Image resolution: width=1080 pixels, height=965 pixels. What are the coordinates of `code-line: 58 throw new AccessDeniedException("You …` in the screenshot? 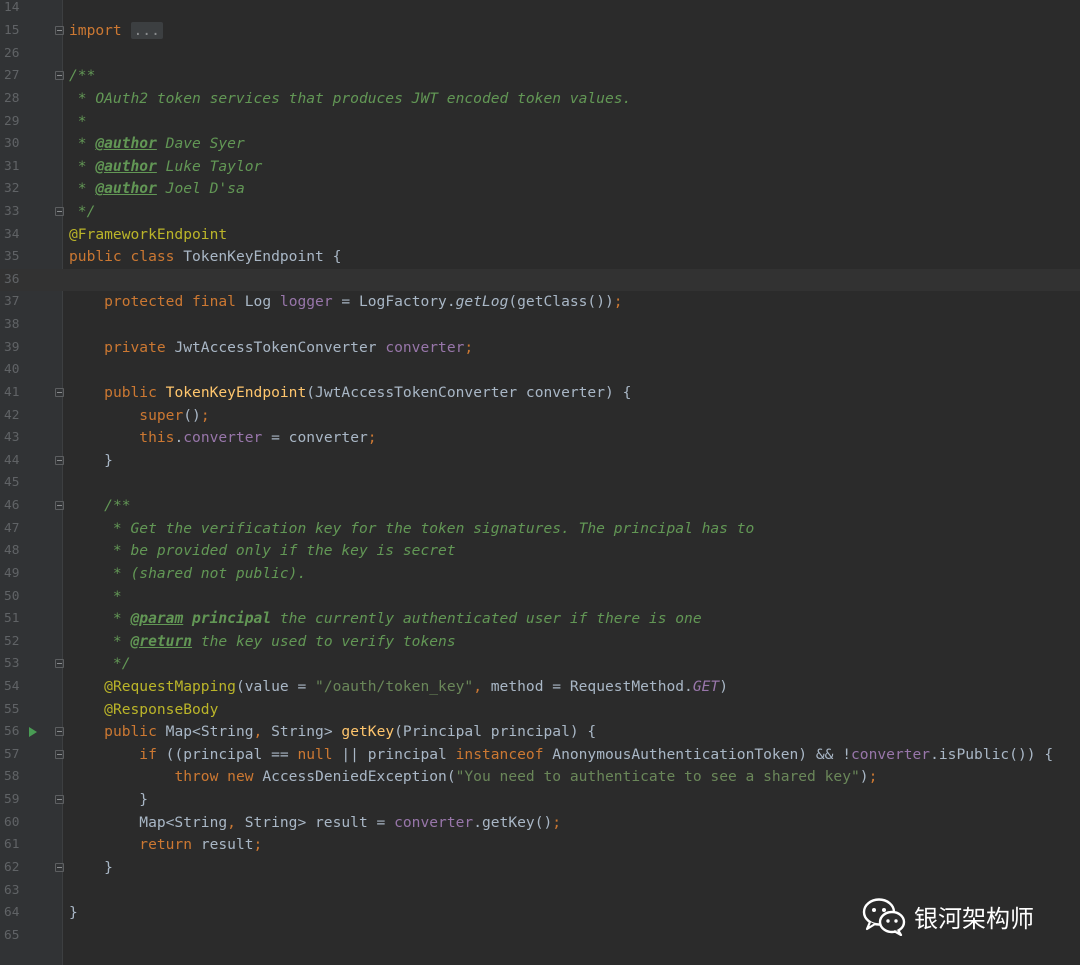 It's located at (540, 777).